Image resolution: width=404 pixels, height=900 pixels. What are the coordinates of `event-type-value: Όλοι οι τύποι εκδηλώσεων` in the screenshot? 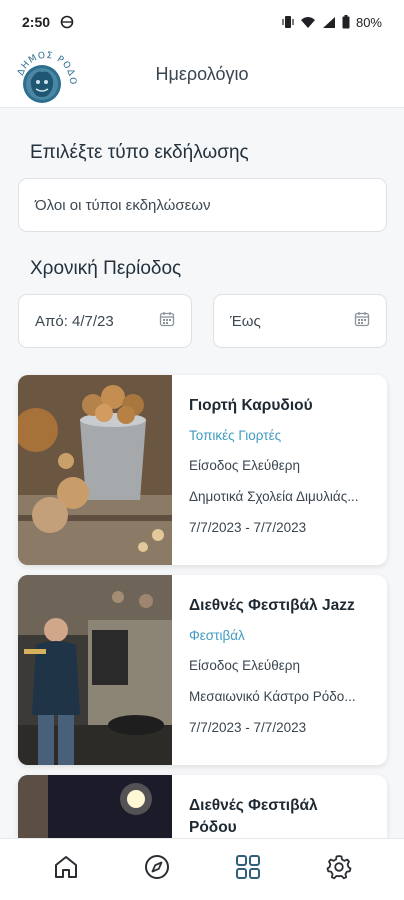 It's located at (123, 205).